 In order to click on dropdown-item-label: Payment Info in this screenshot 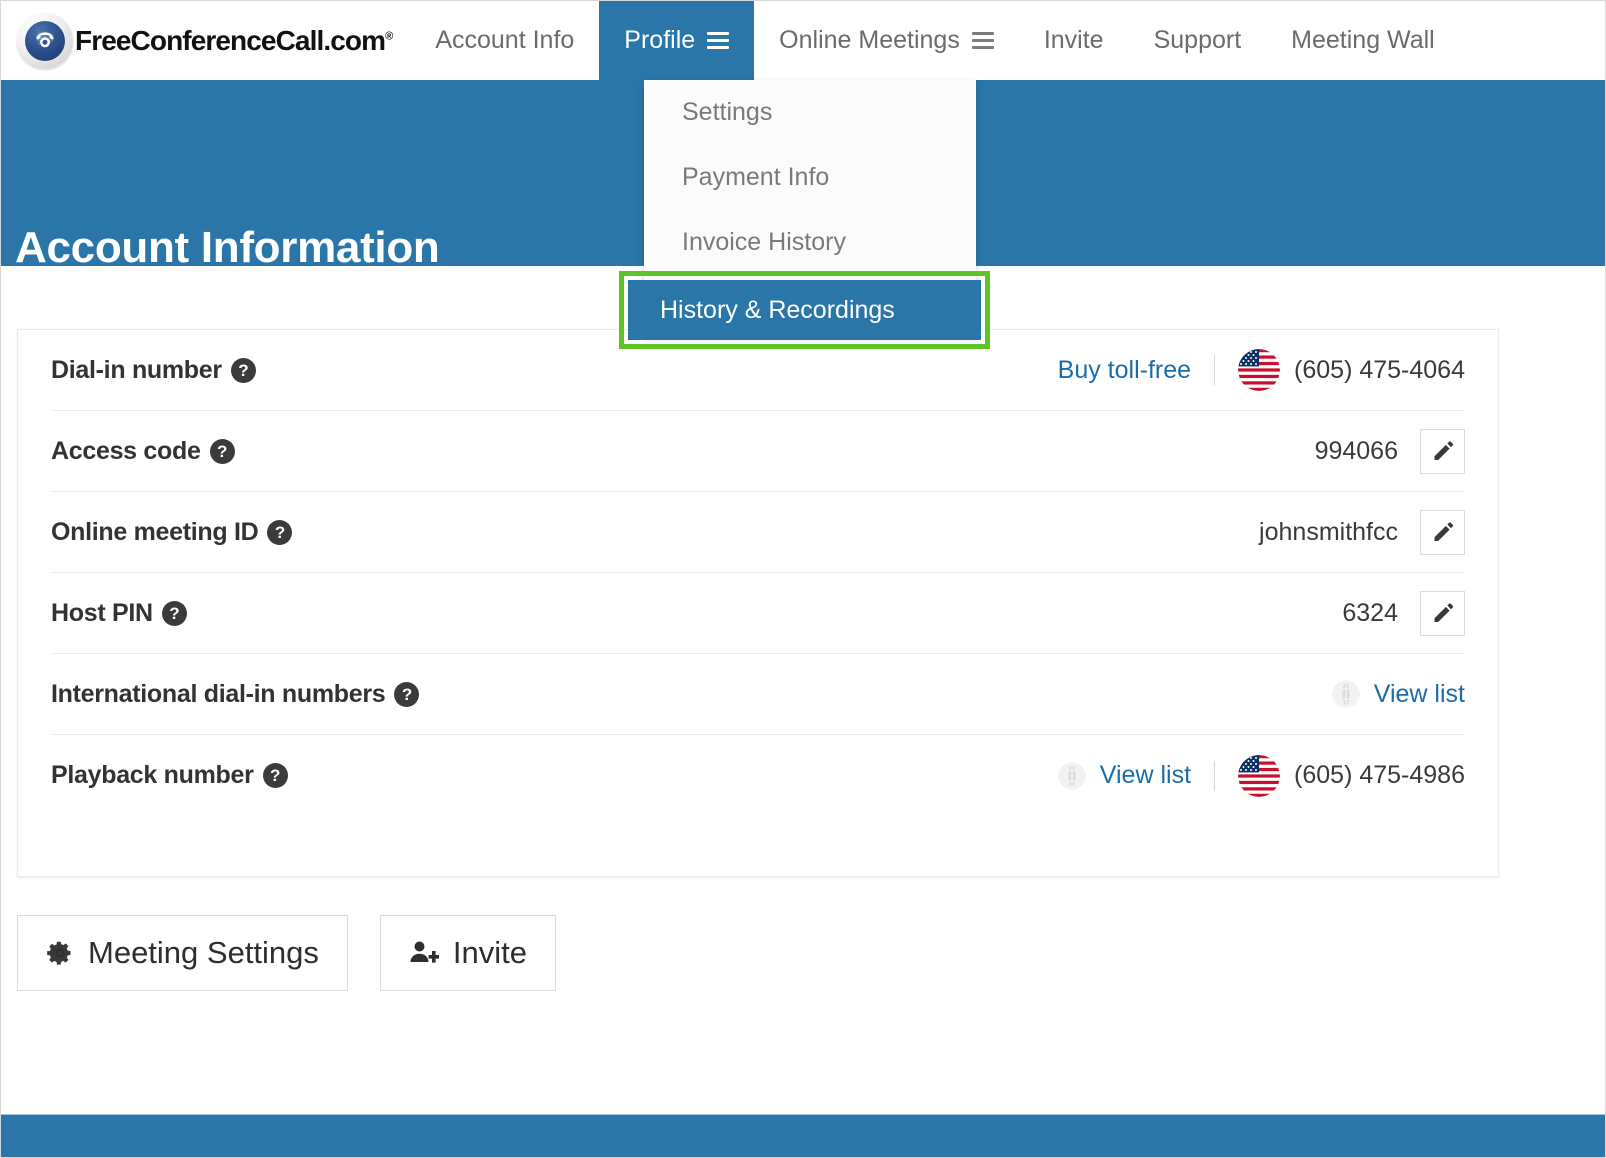, I will do `click(756, 177)`.